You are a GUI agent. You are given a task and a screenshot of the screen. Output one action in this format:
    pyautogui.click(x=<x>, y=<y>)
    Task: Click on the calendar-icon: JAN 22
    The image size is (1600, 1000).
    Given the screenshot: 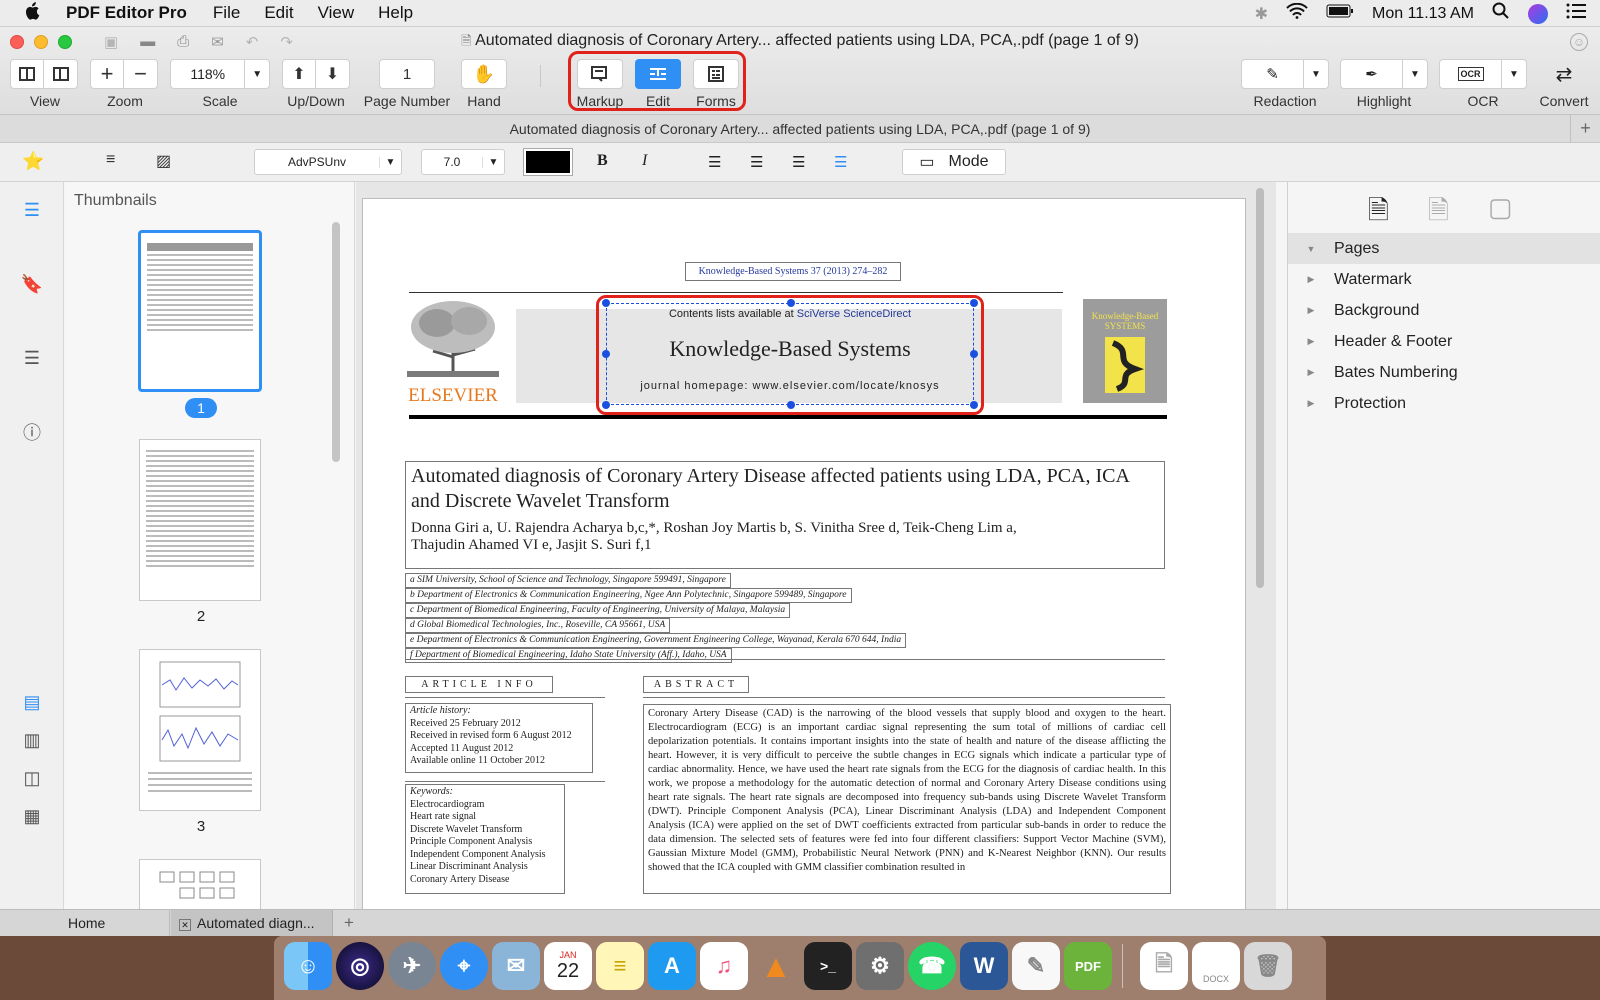 What is the action you would take?
    pyautogui.click(x=568, y=966)
    